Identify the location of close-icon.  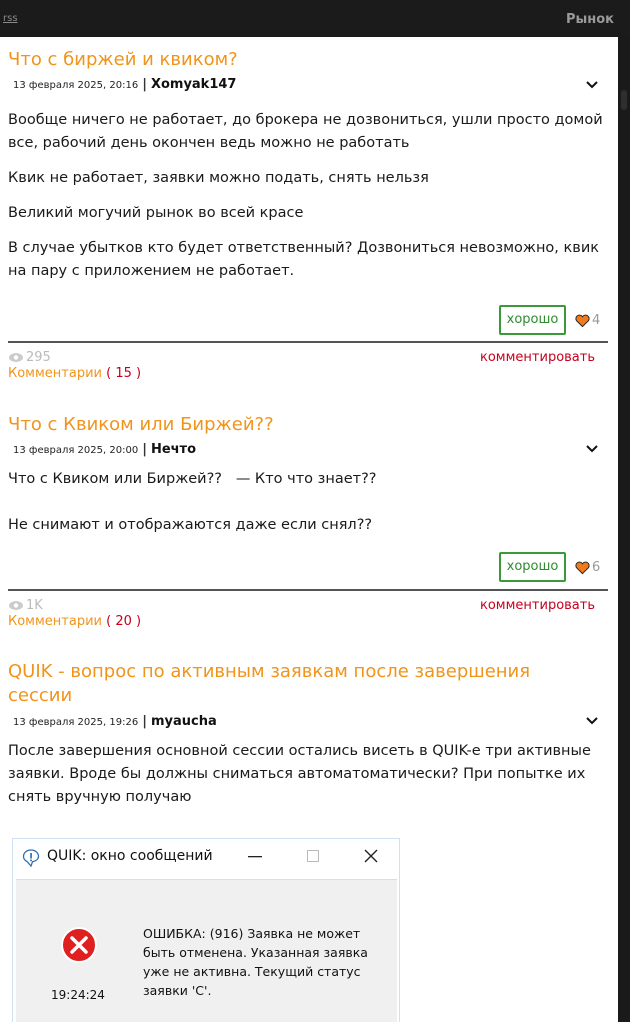
(371, 856).